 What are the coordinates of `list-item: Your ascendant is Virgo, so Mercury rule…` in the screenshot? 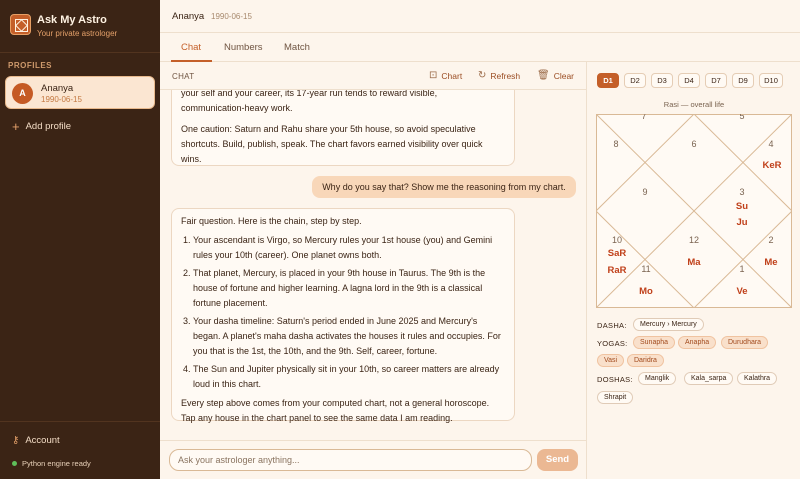 It's located at (349, 248).